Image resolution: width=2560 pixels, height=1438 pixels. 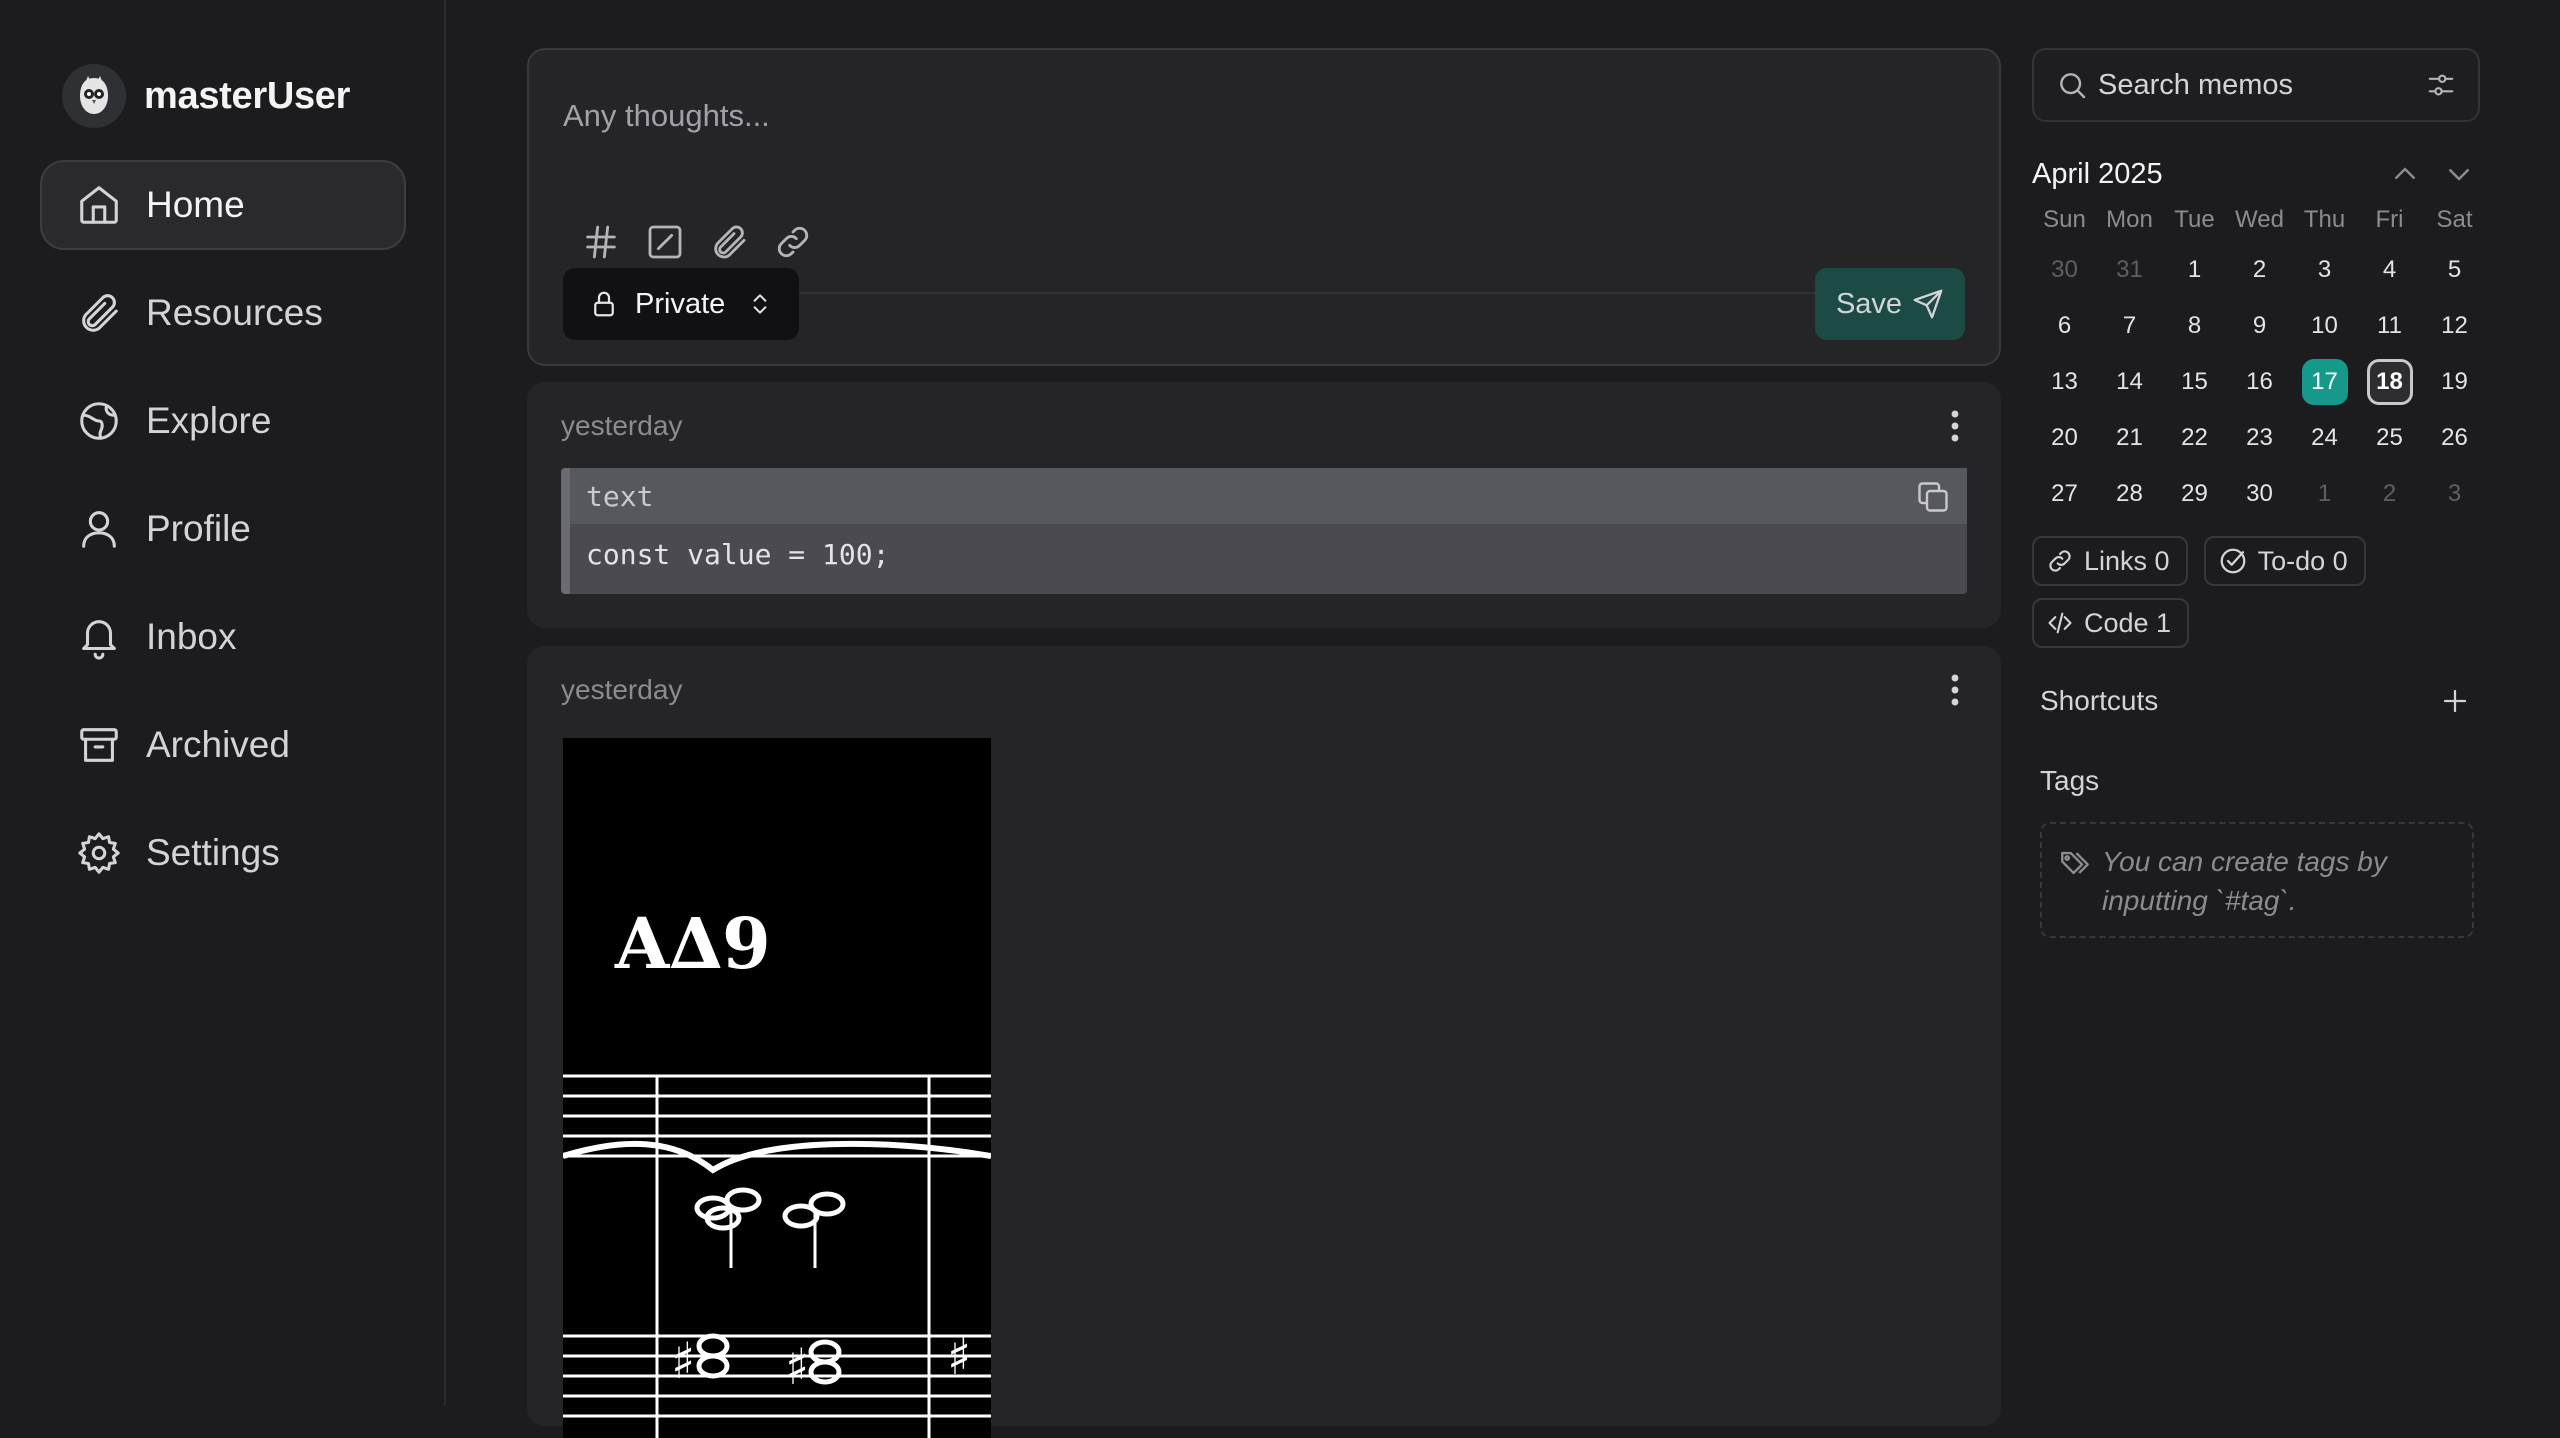 I want to click on calendar-day-number: 20, so click(x=2064, y=437).